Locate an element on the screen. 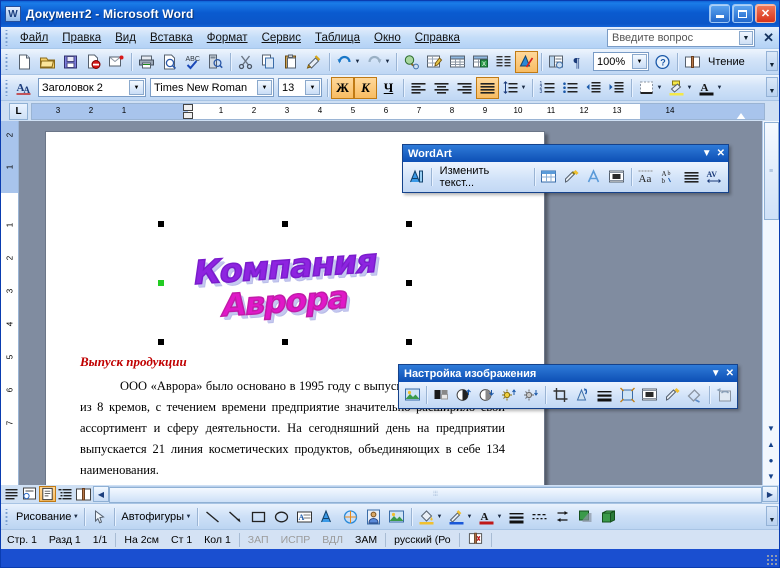 The height and width of the screenshot is (568, 780). selection-handle-bottom-left is located at coordinates (161, 342).